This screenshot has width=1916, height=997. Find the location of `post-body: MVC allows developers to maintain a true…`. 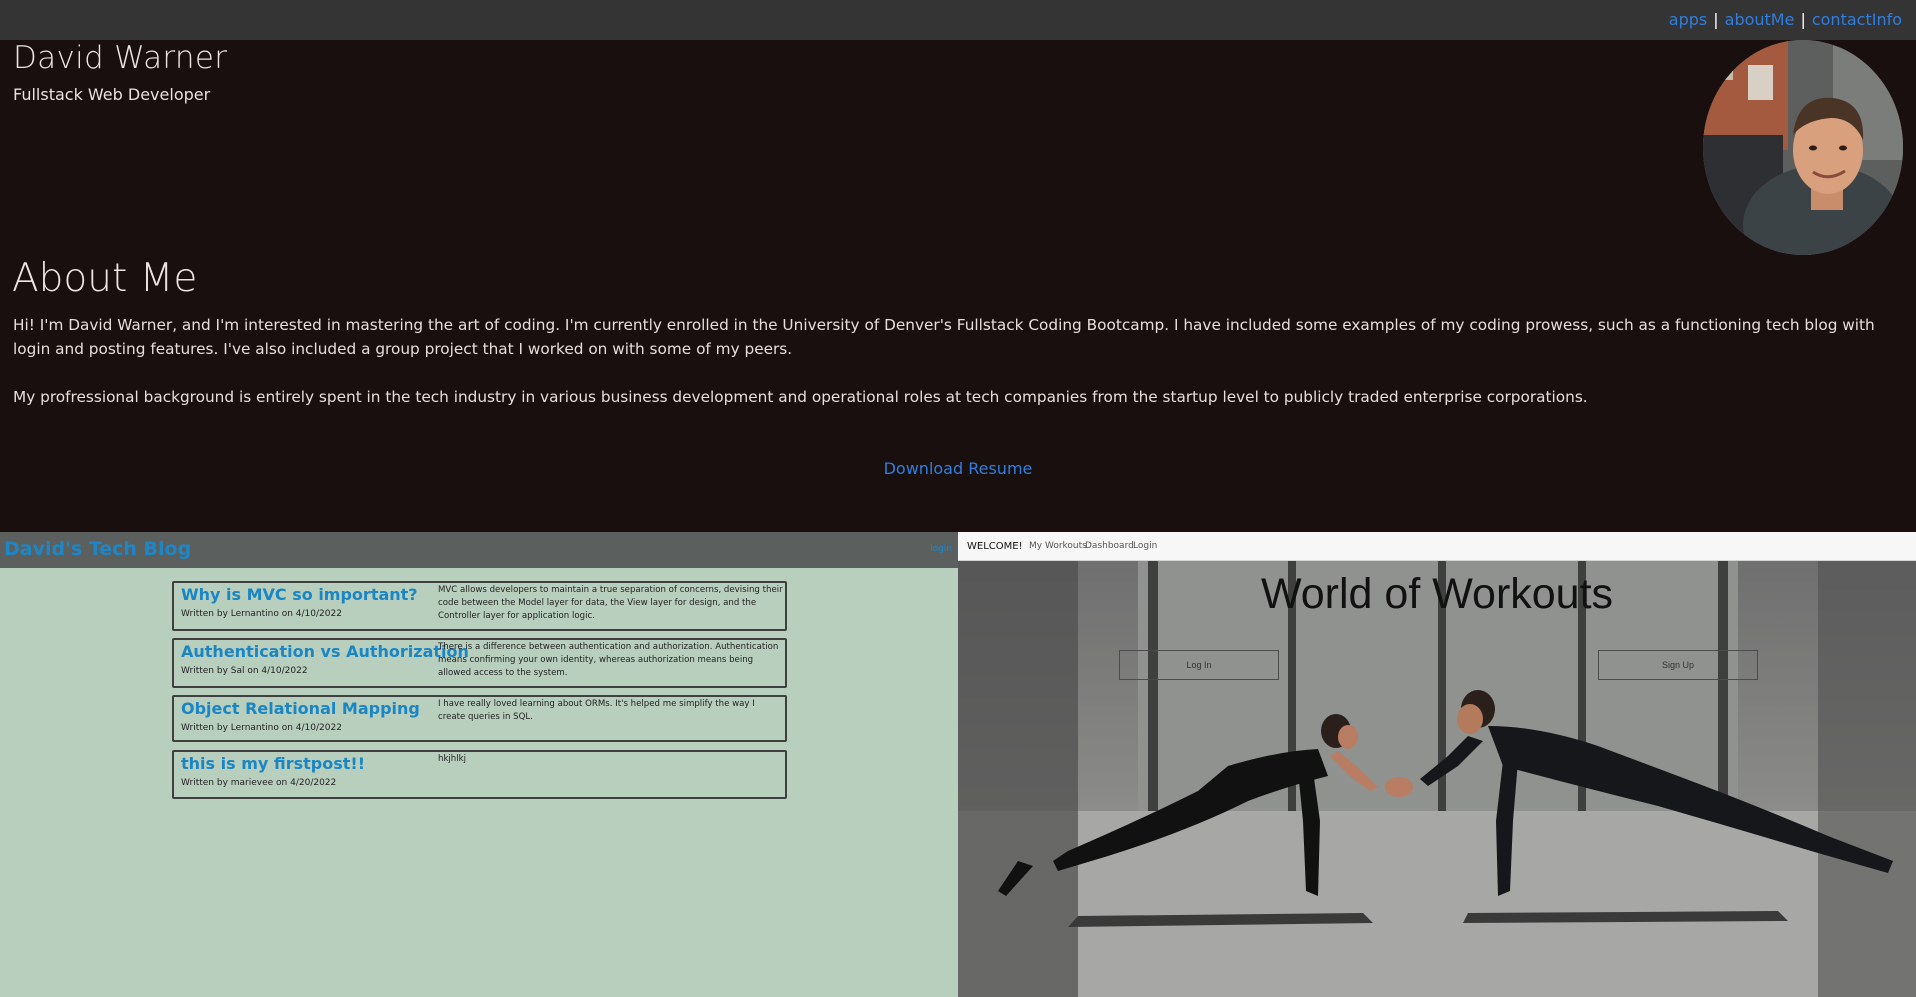

post-body: MVC allows developers to maintain a true… is located at coordinates (610, 603).